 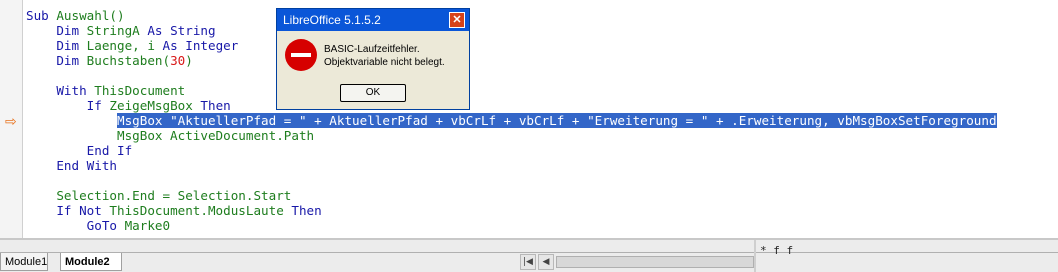 What do you see at coordinates (755, 256) in the screenshot?
I see `status-divider` at bounding box center [755, 256].